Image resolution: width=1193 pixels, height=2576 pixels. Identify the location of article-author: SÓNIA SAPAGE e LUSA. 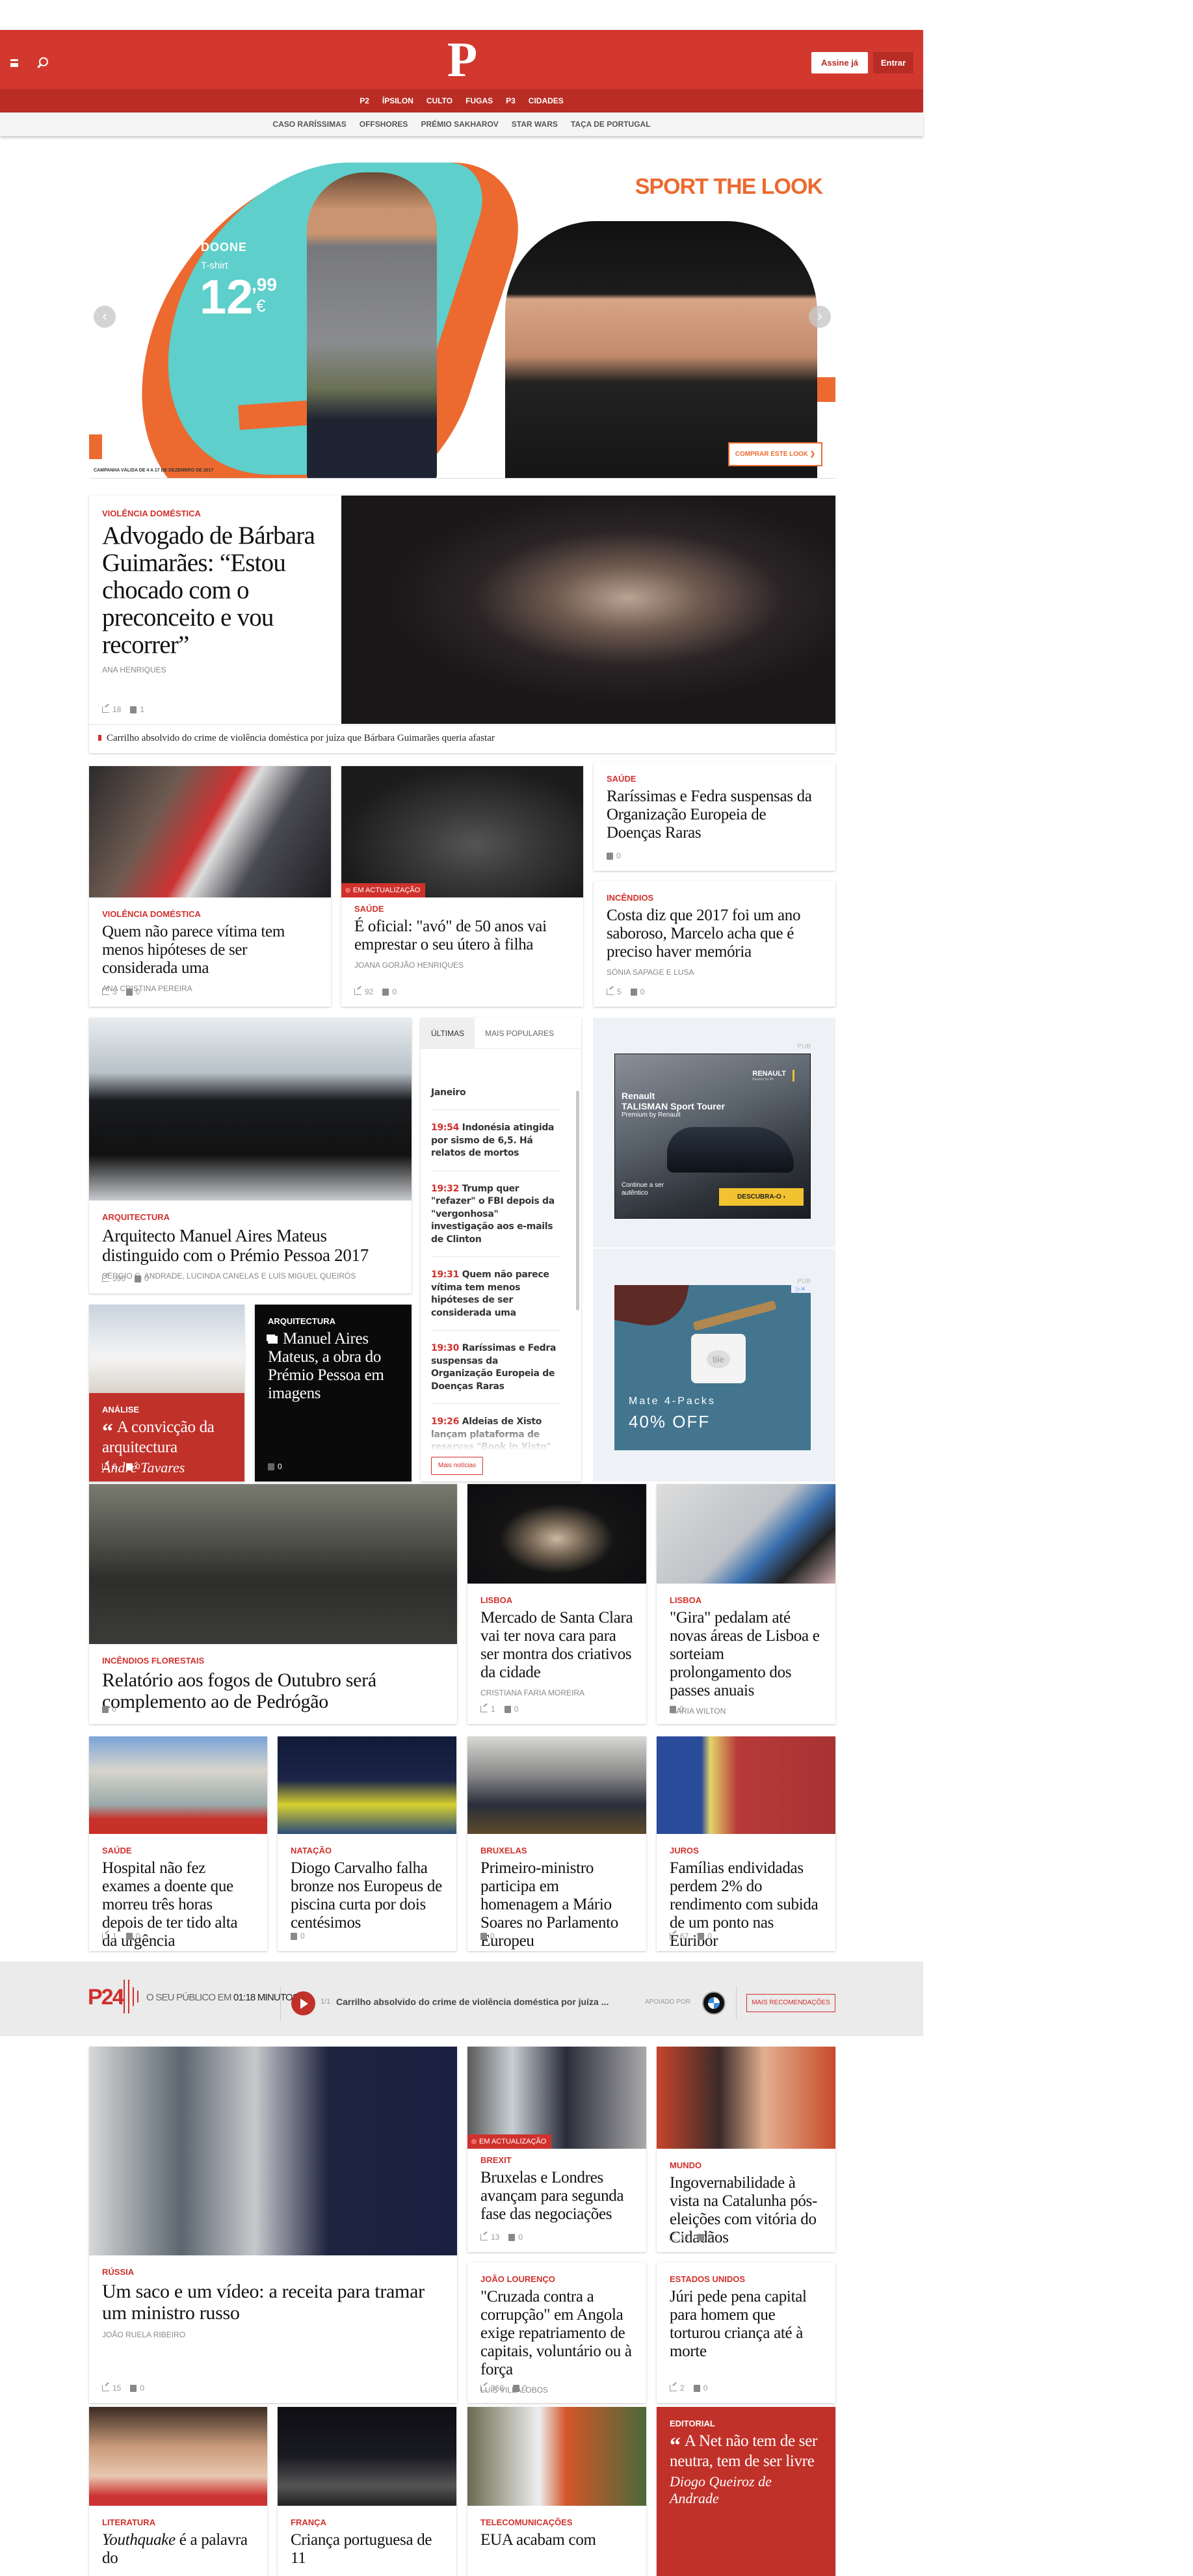
(715, 972).